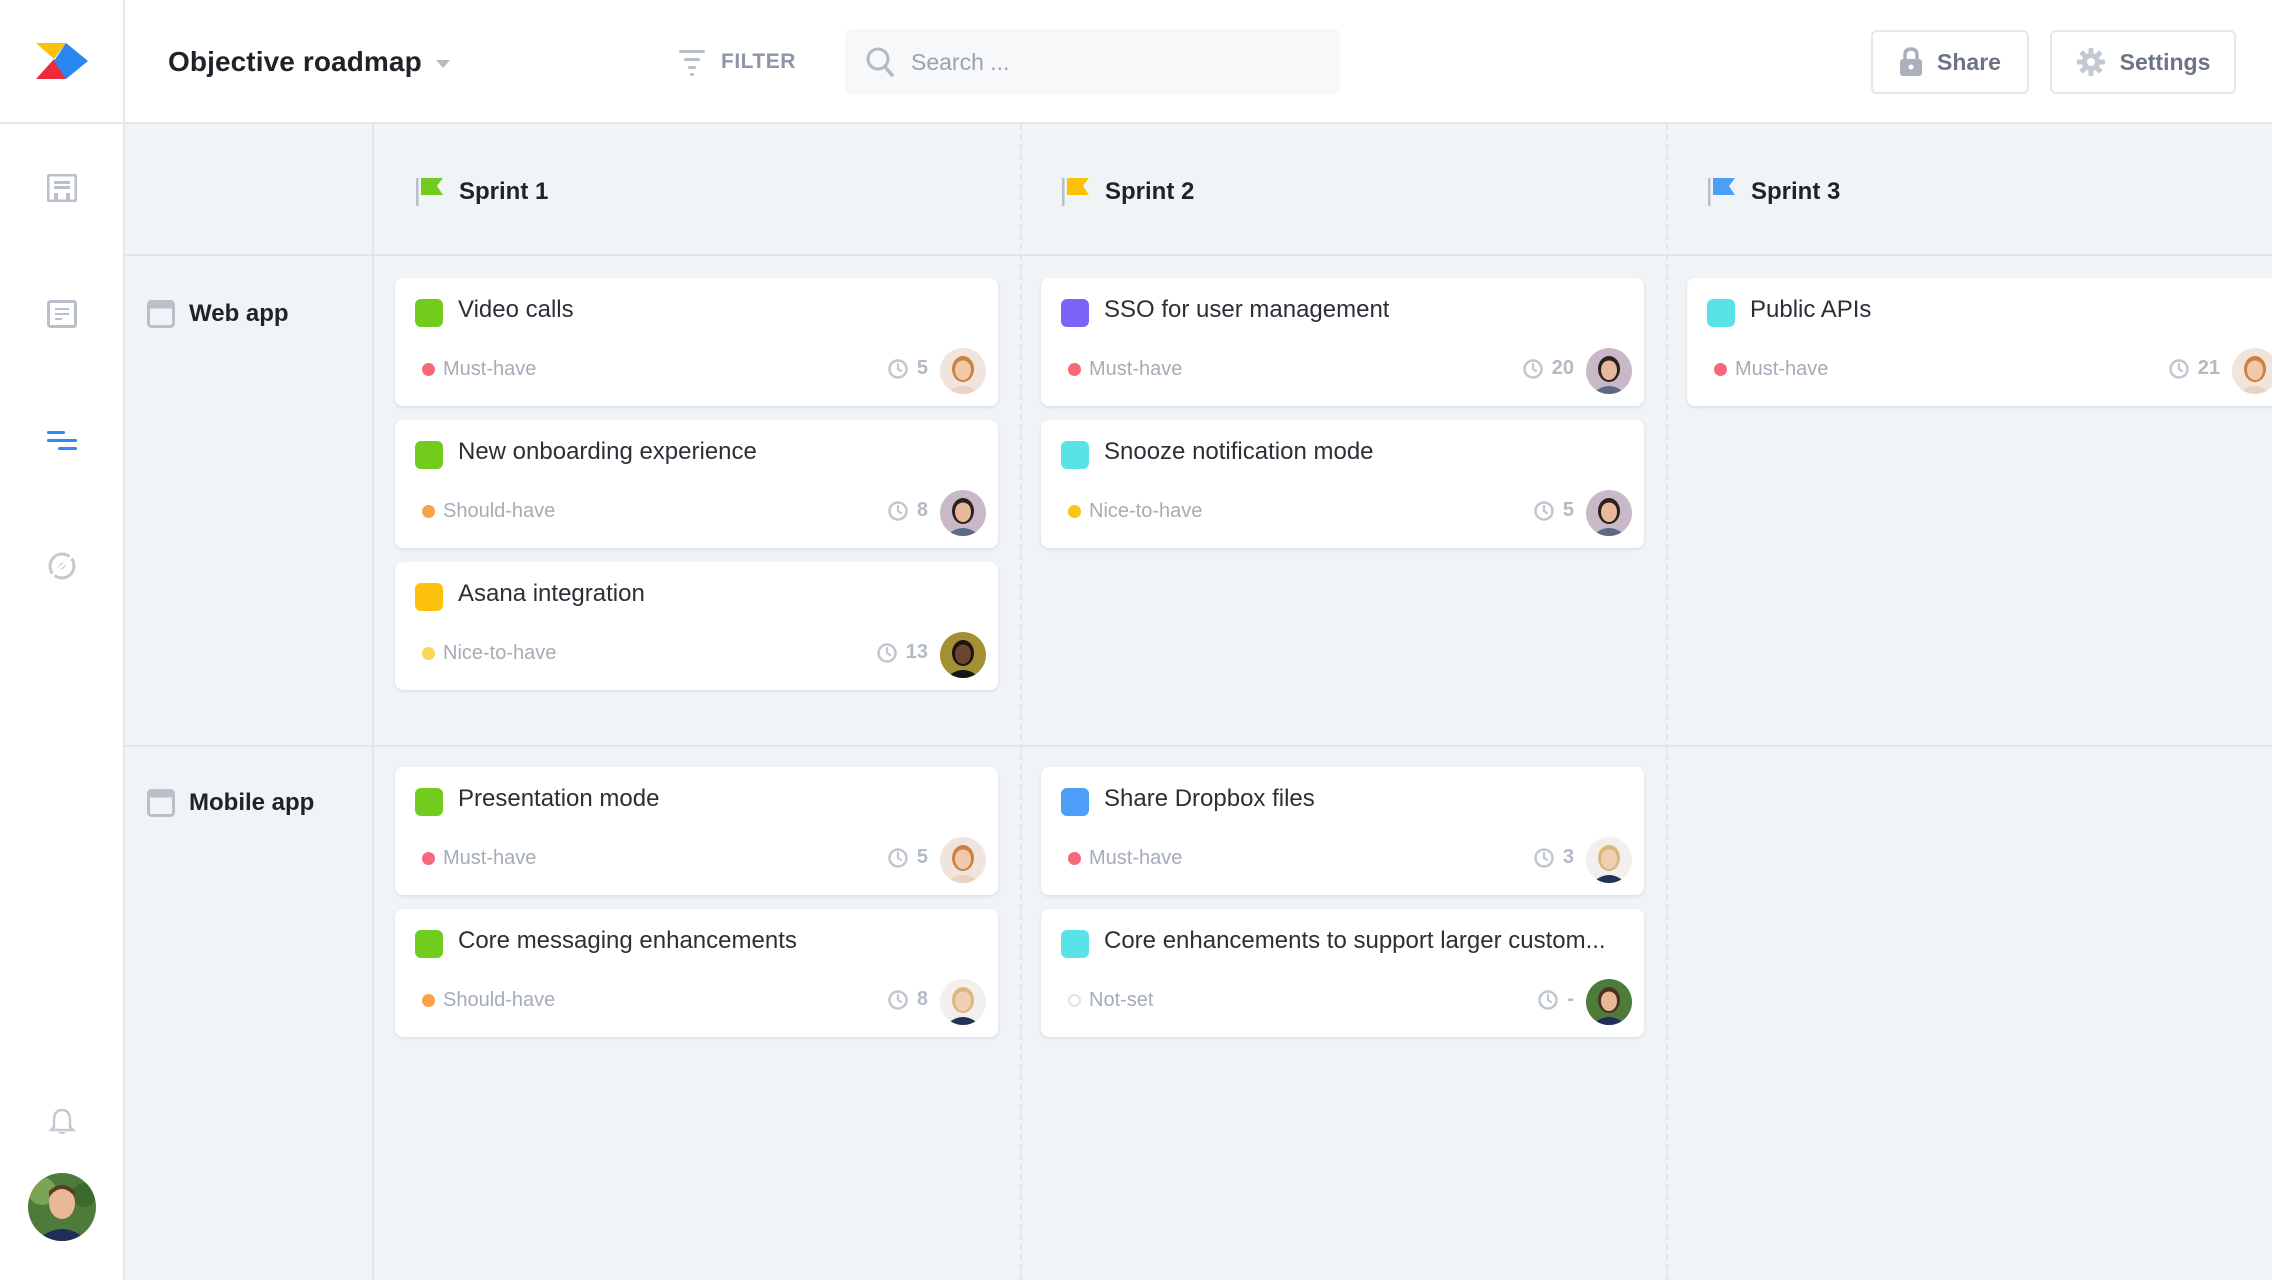  I want to click on feature-title: Share Dropbox files, so click(1209, 798).